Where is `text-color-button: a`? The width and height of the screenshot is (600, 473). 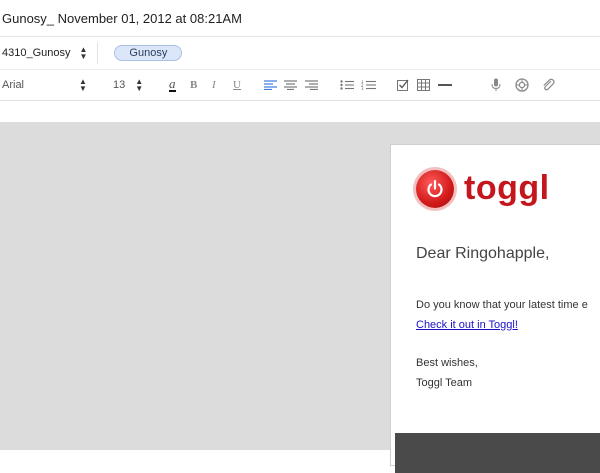 text-color-button: a is located at coordinates (172, 85).